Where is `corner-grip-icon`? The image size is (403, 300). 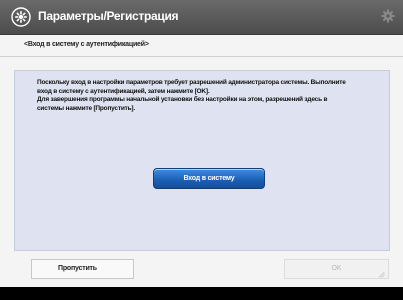 corner-grip-icon is located at coordinates (381, 273).